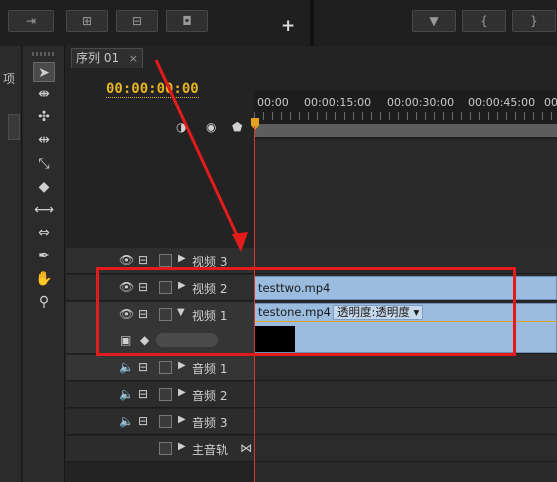  I want to click on track-select-tool-icon: ⇼, so click(44, 94).